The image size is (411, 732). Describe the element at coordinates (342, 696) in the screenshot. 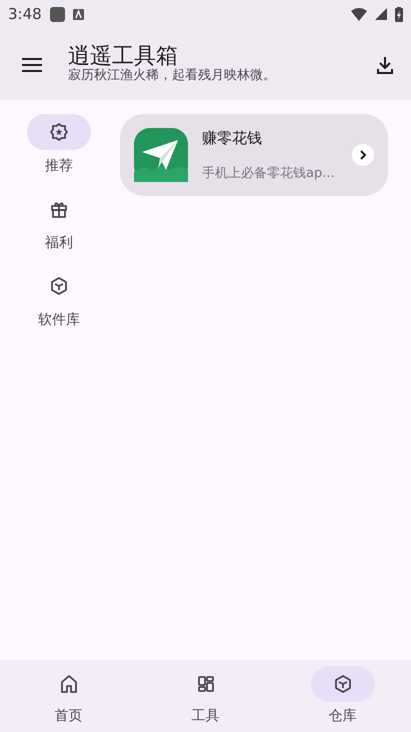

I see `nav-tab: 仓库` at that location.